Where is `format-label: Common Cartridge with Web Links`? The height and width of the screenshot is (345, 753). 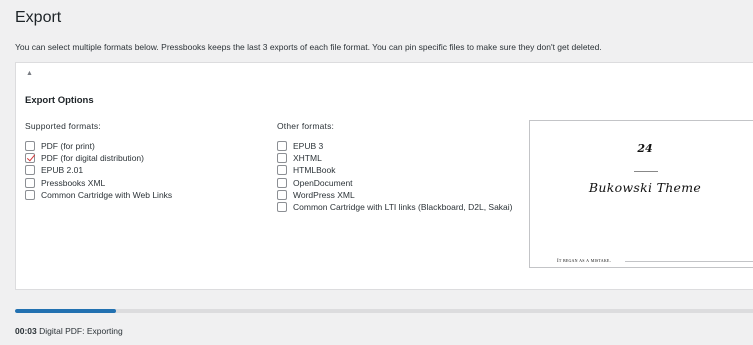 format-label: Common Cartridge with Web Links is located at coordinates (107, 194).